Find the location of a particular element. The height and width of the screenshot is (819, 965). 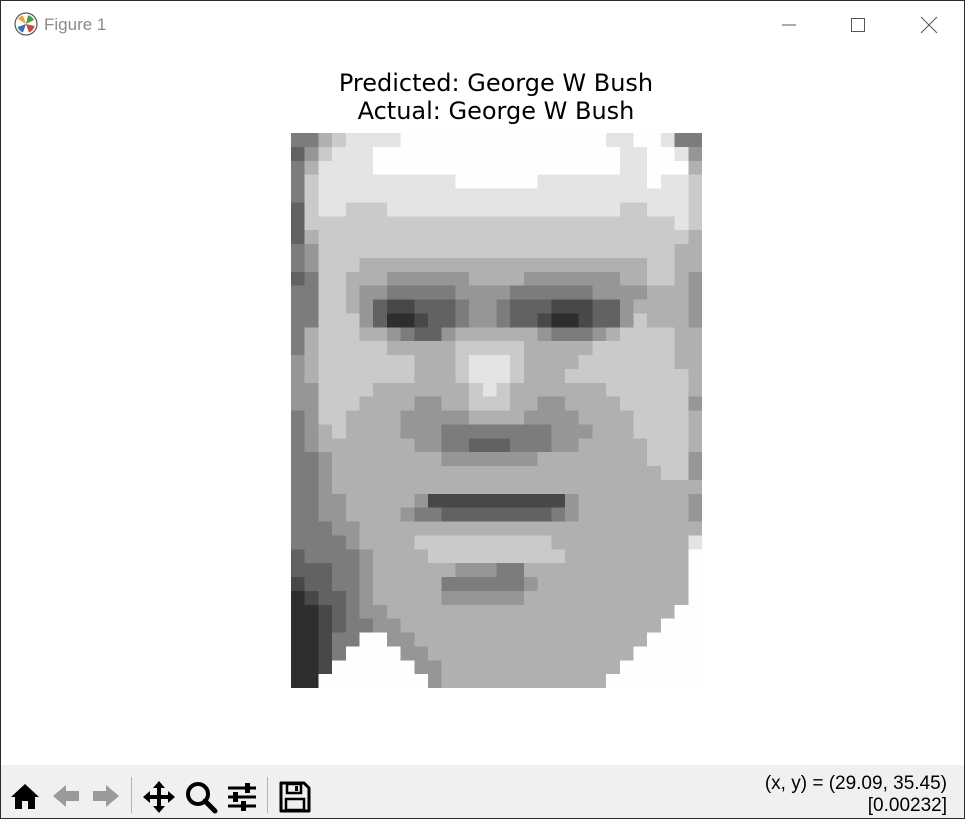

pan-icon is located at coordinates (159, 797).